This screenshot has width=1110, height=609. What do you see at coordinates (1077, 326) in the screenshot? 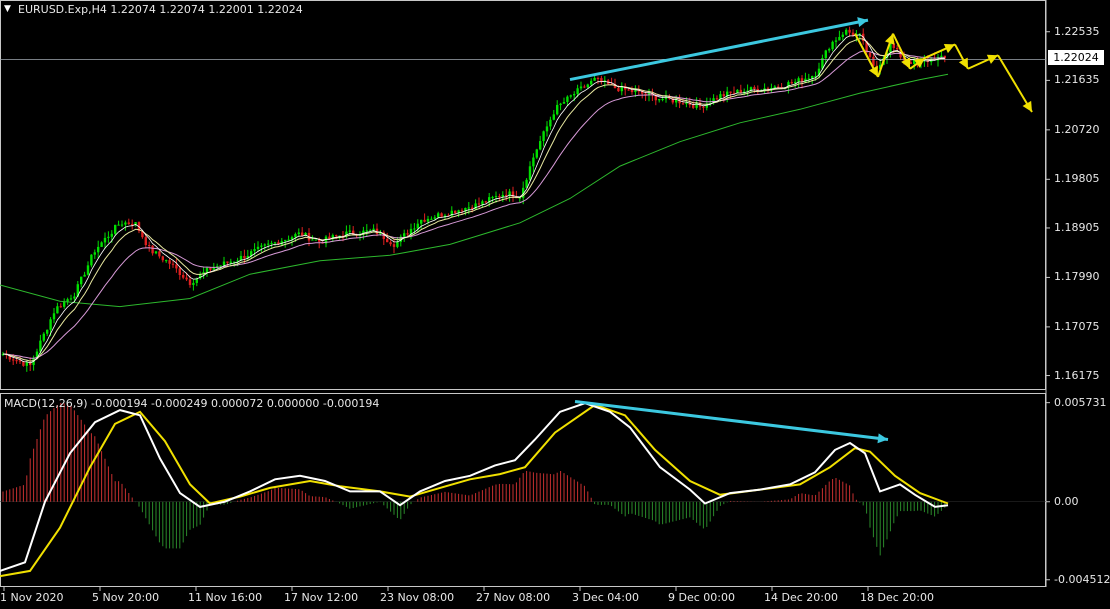
I see `price-tick-label: 1.17075` at bounding box center [1077, 326].